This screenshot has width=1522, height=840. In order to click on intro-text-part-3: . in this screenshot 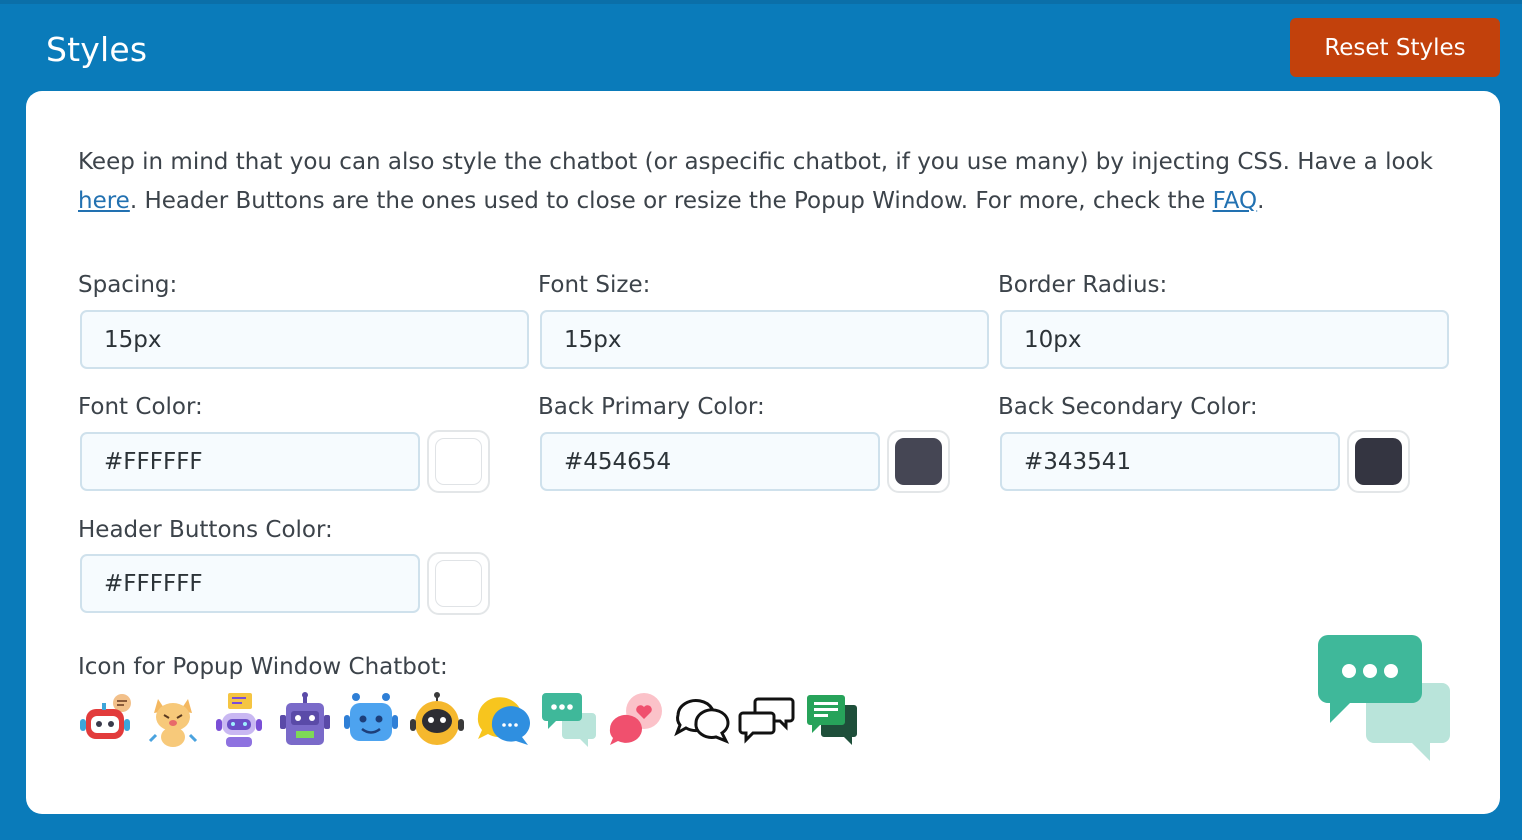, I will do `click(1261, 201)`.